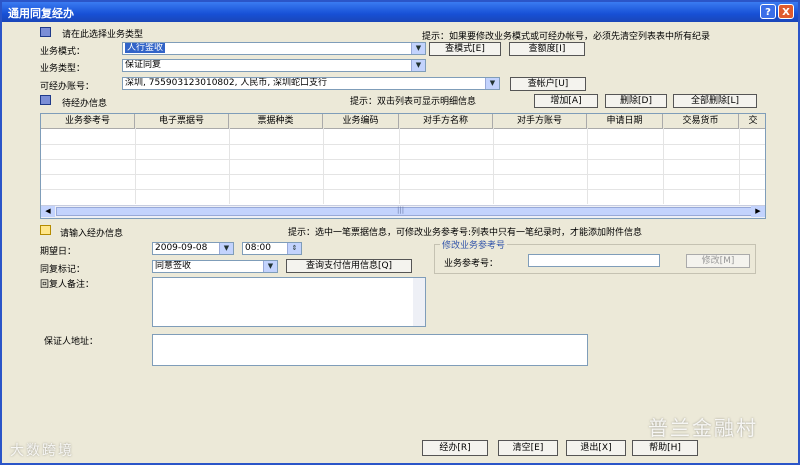  I want to click on type-select: 保证同复 ▼, so click(274, 65).